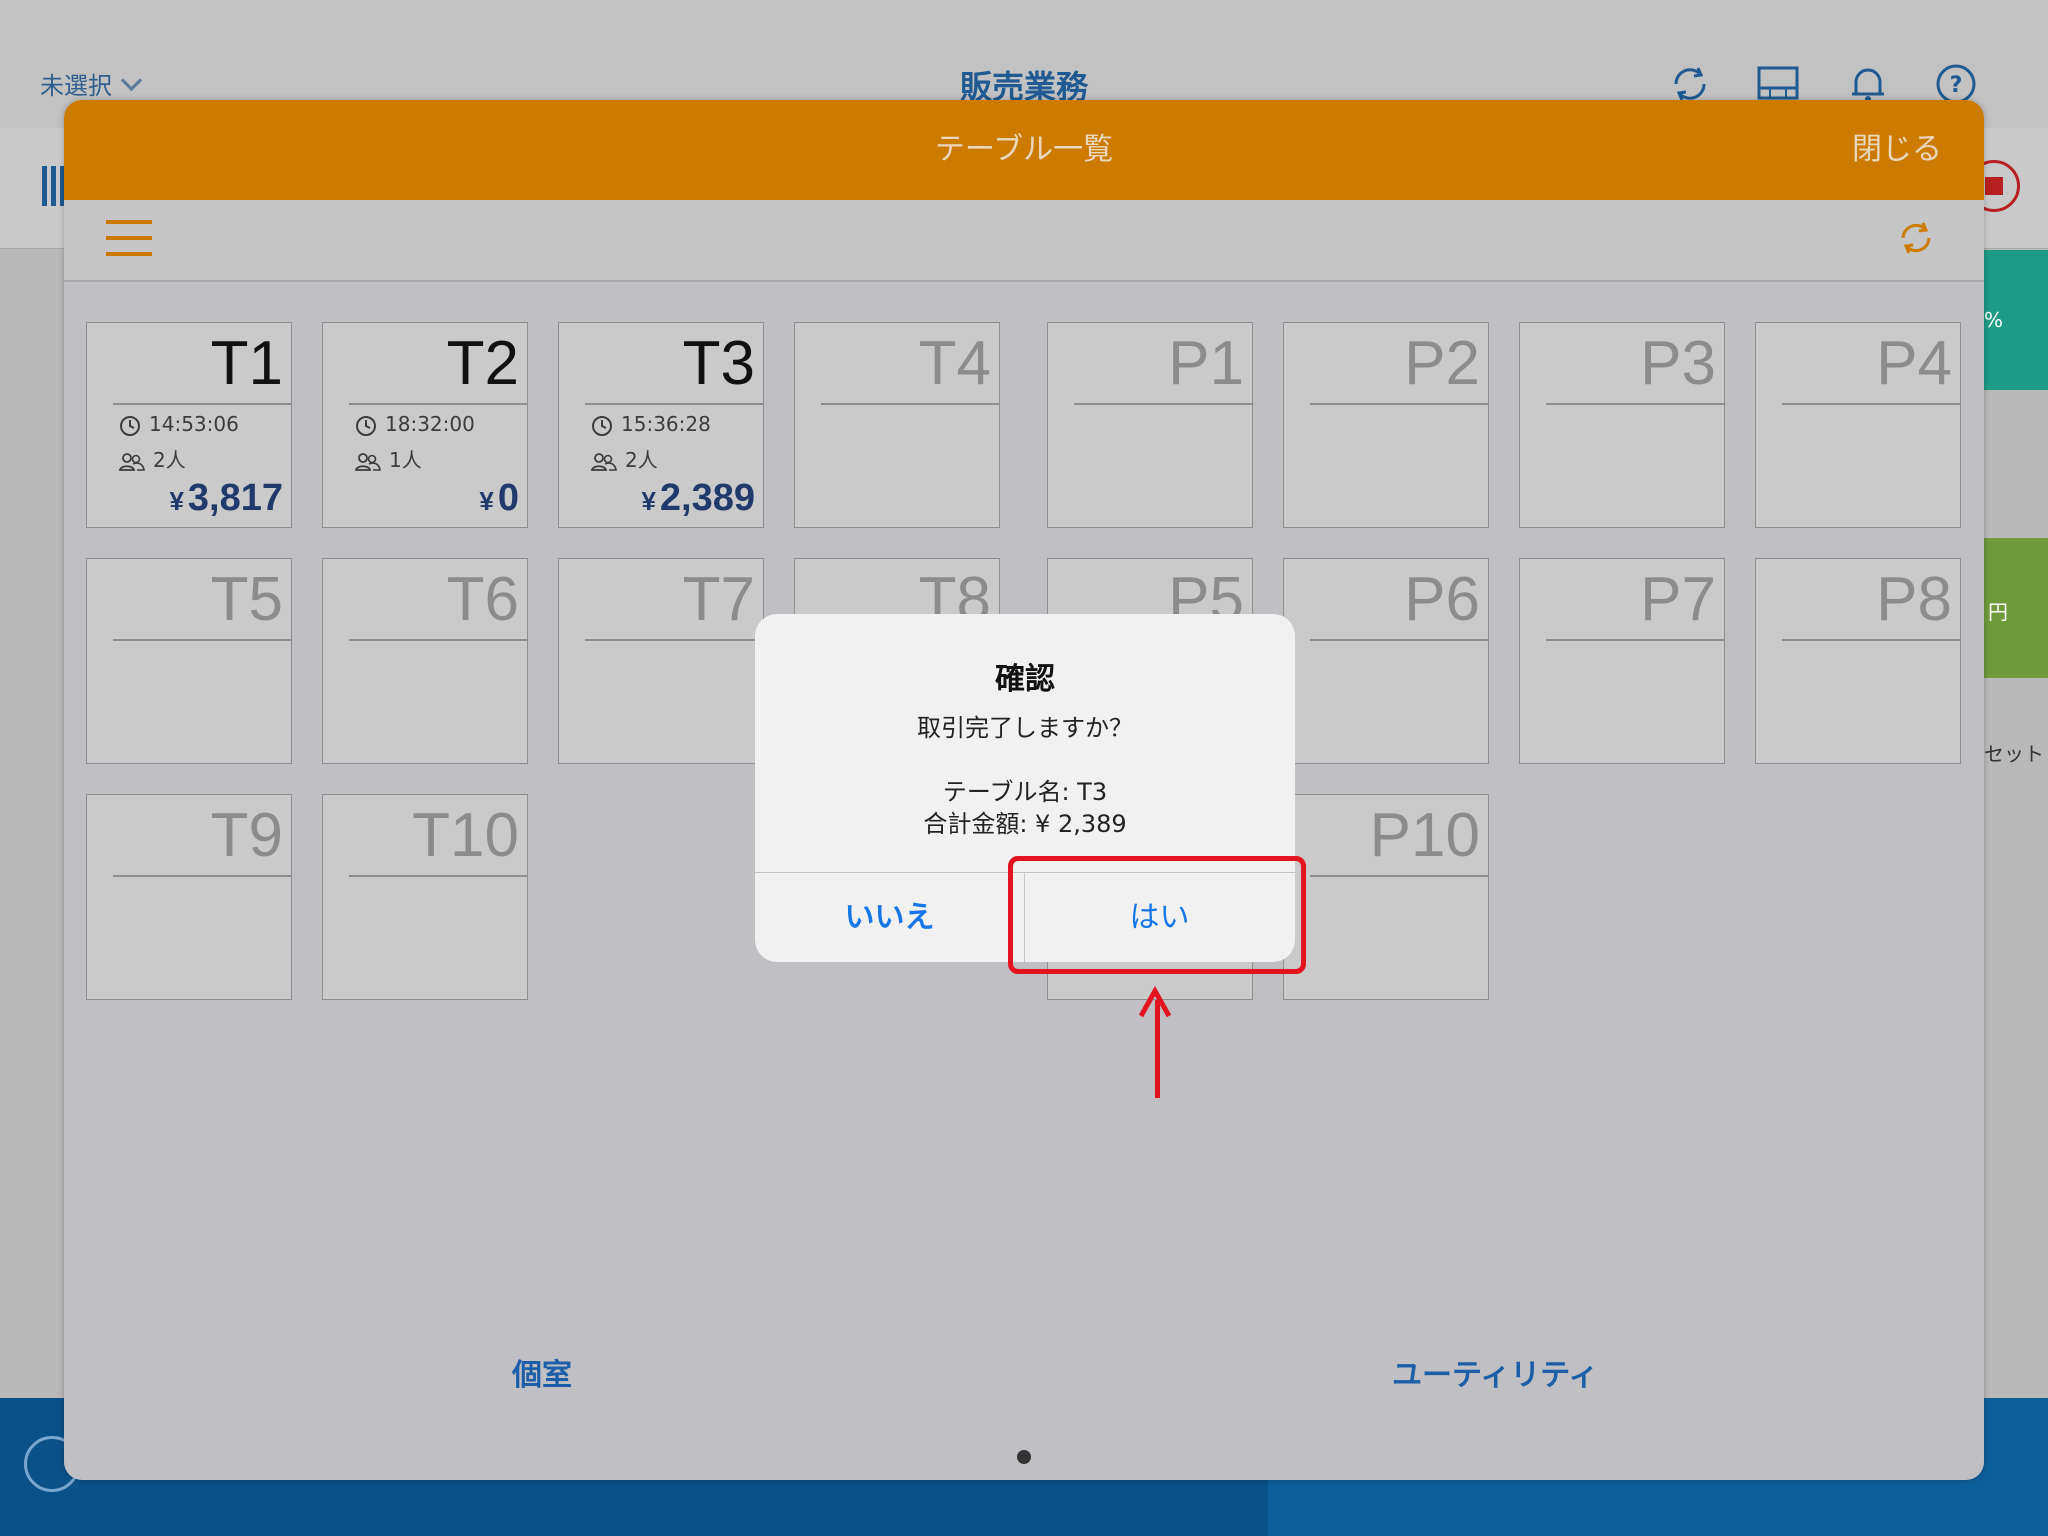  What do you see at coordinates (179, 424) in the screenshot?
I see `table-time: 14:53:06` at bounding box center [179, 424].